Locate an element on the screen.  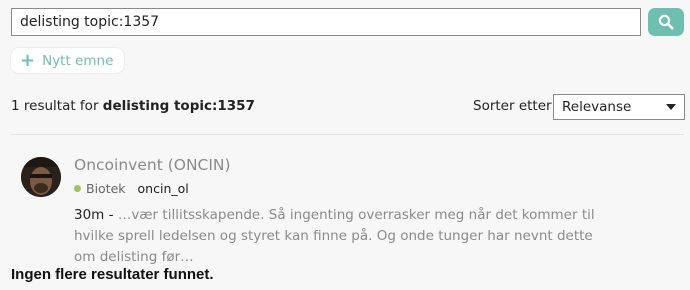
search-icon is located at coordinates (666, 22).